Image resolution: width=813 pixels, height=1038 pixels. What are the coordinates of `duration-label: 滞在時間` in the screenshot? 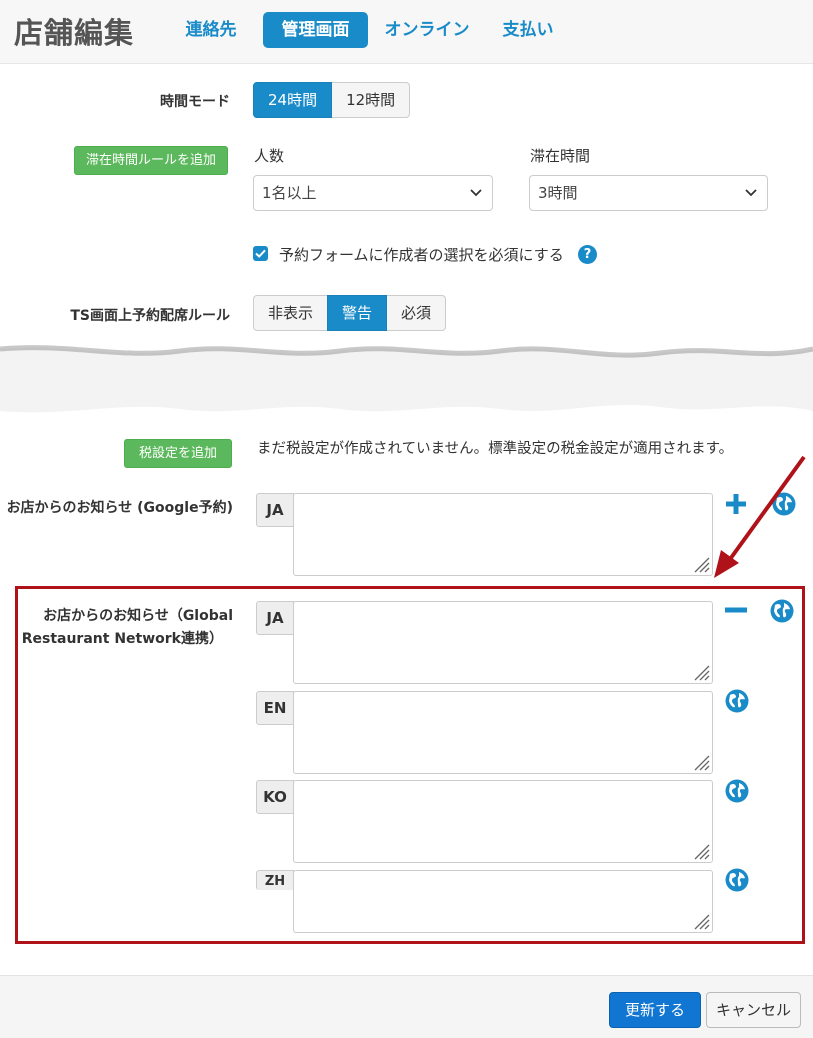 It's located at (560, 156).